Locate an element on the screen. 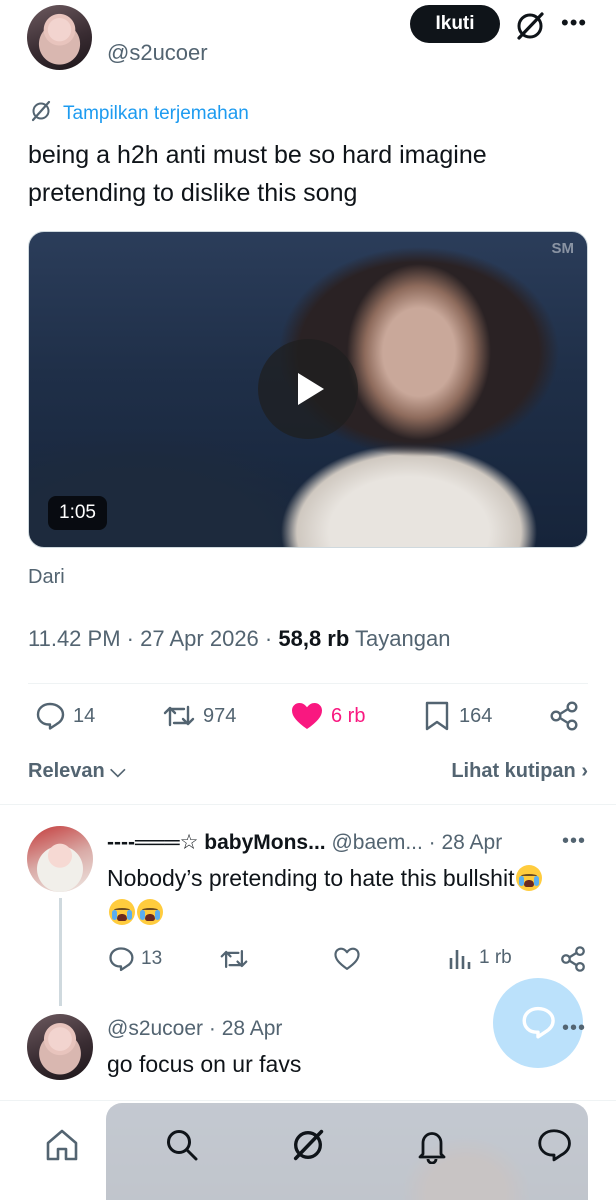  retweet-count: 974 is located at coordinates (220, 715).